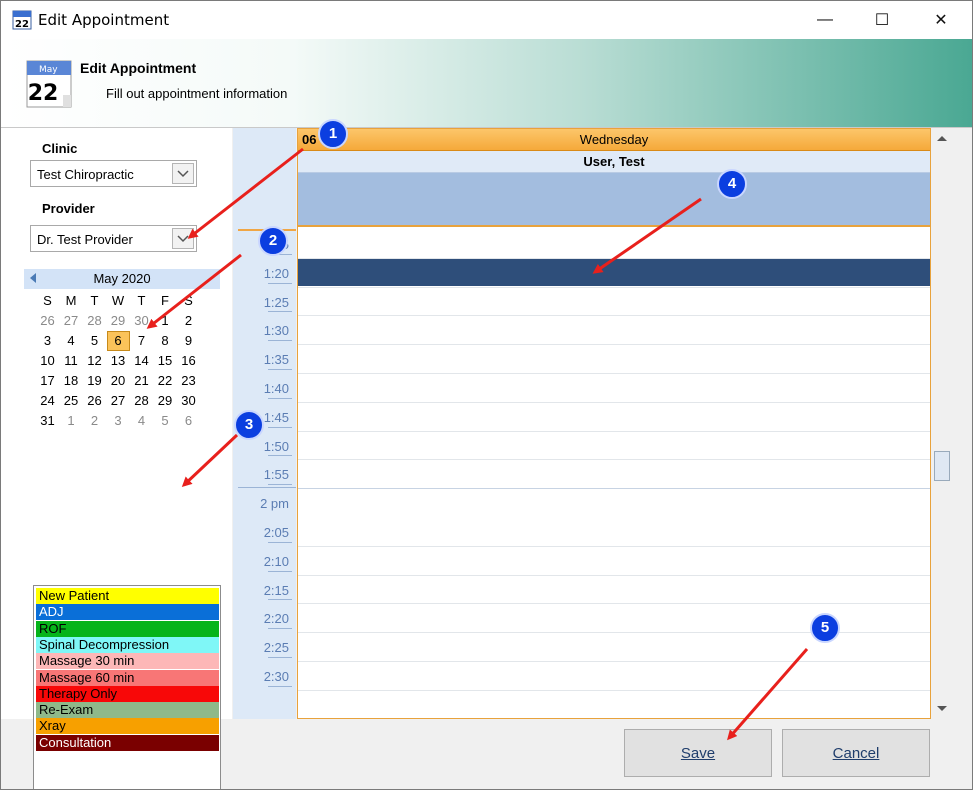  What do you see at coordinates (276, 475) in the screenshot?
I see `time-label: 1:55` at bounding box center [276, 475].